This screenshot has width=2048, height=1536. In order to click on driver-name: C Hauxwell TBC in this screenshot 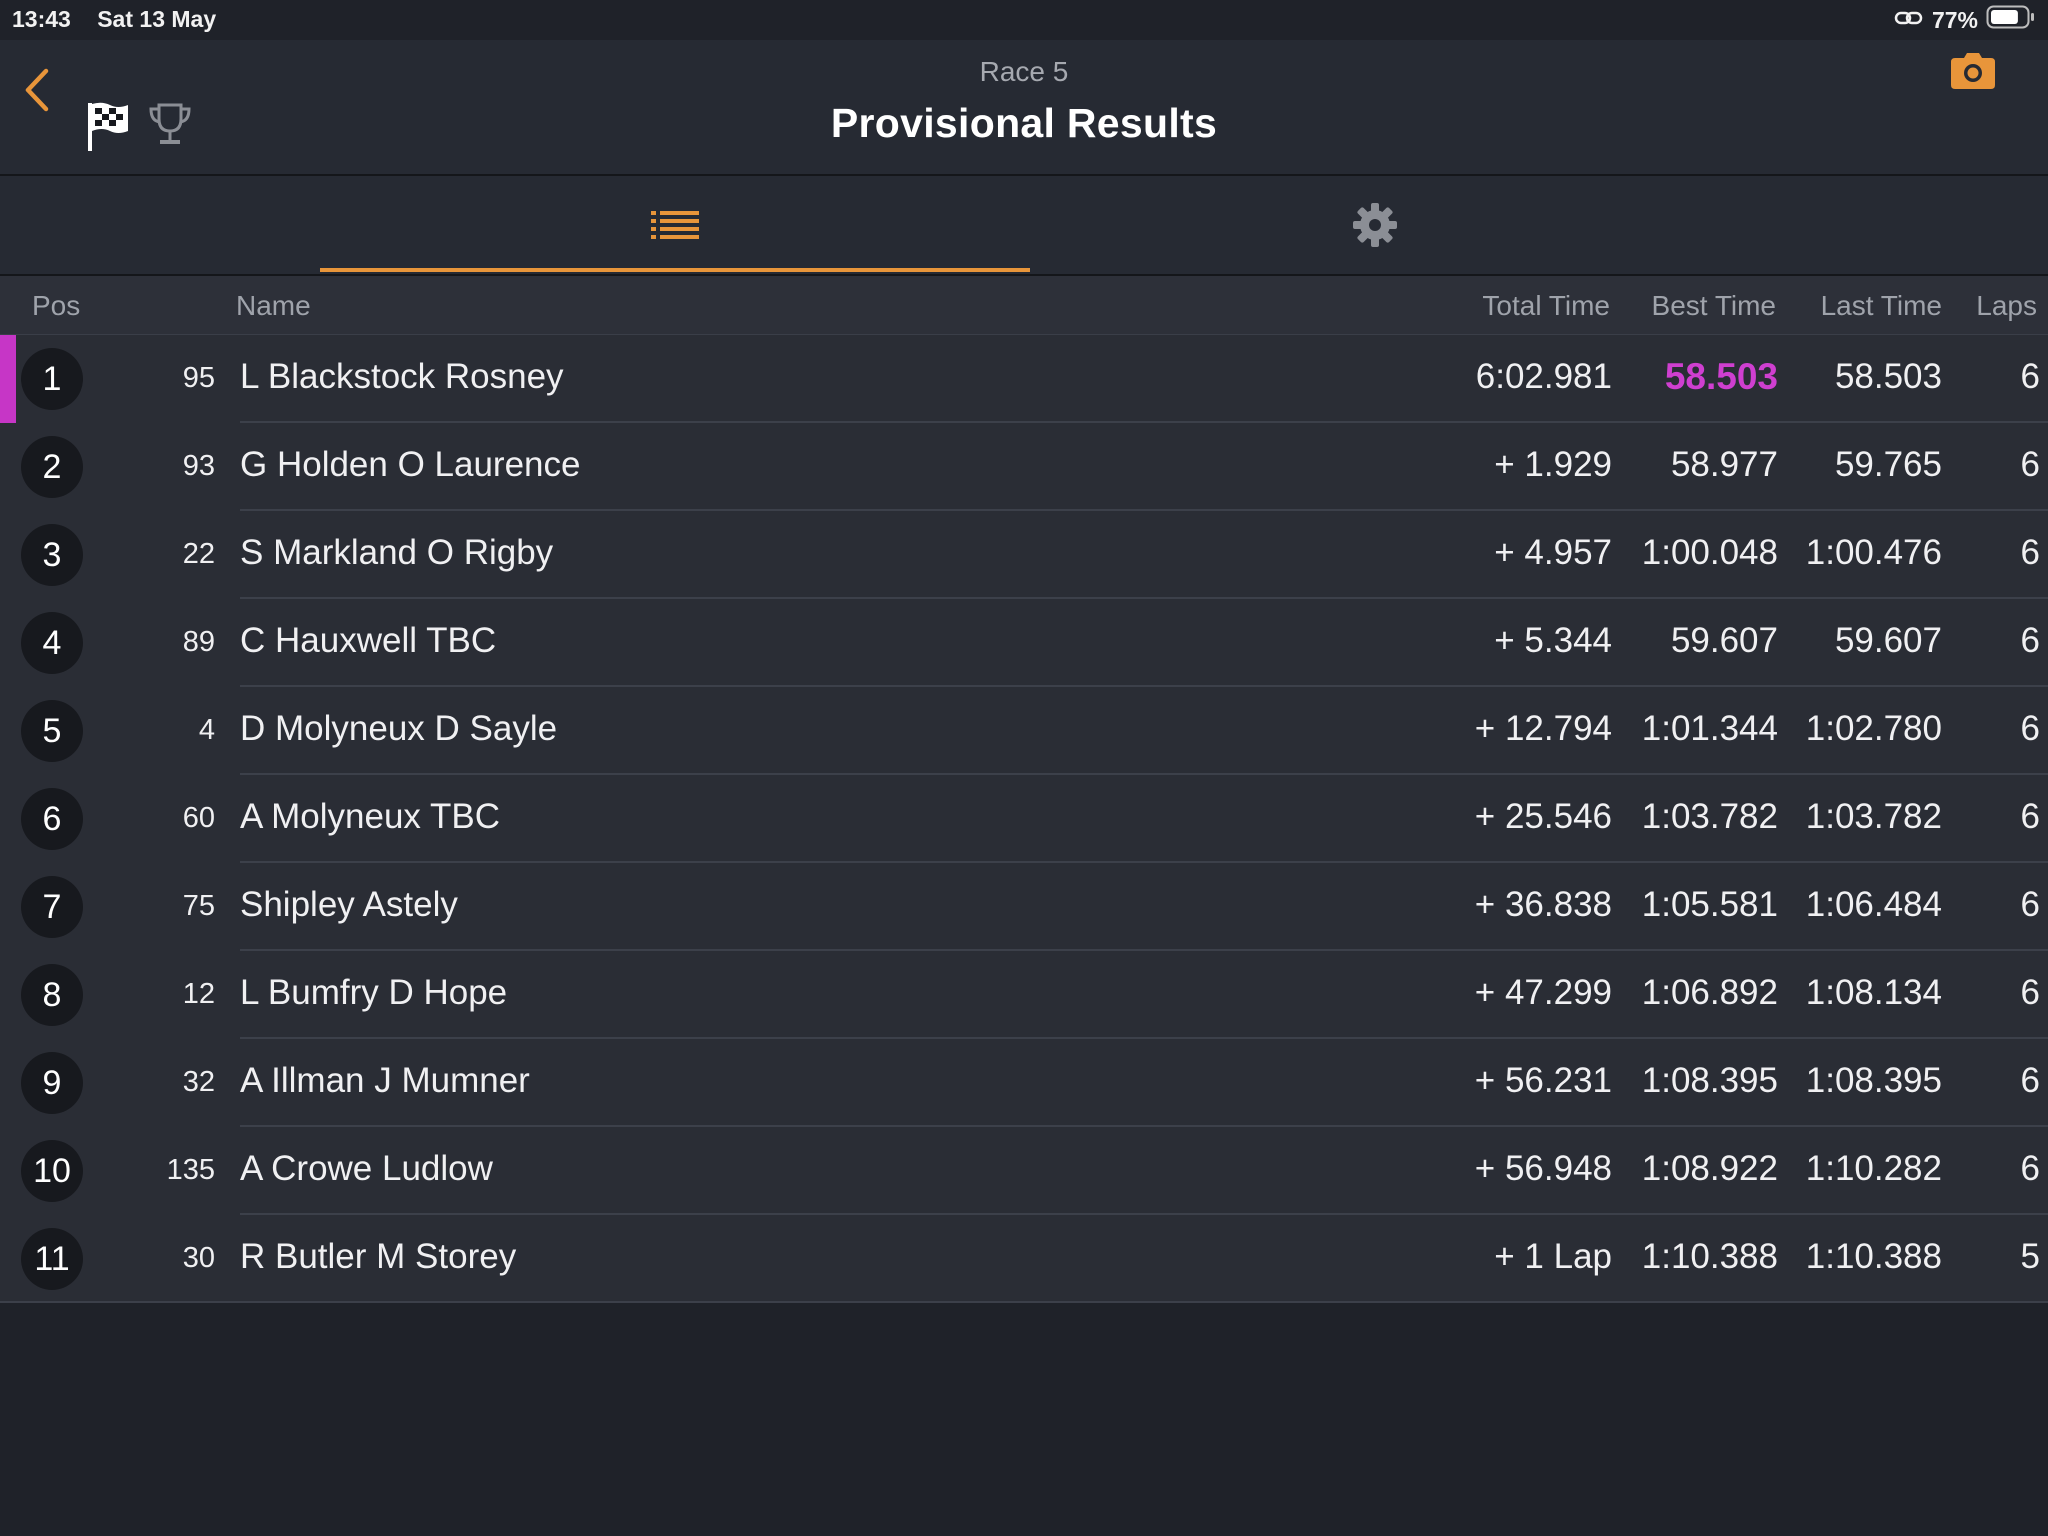, I will do `click(368, 640)`.